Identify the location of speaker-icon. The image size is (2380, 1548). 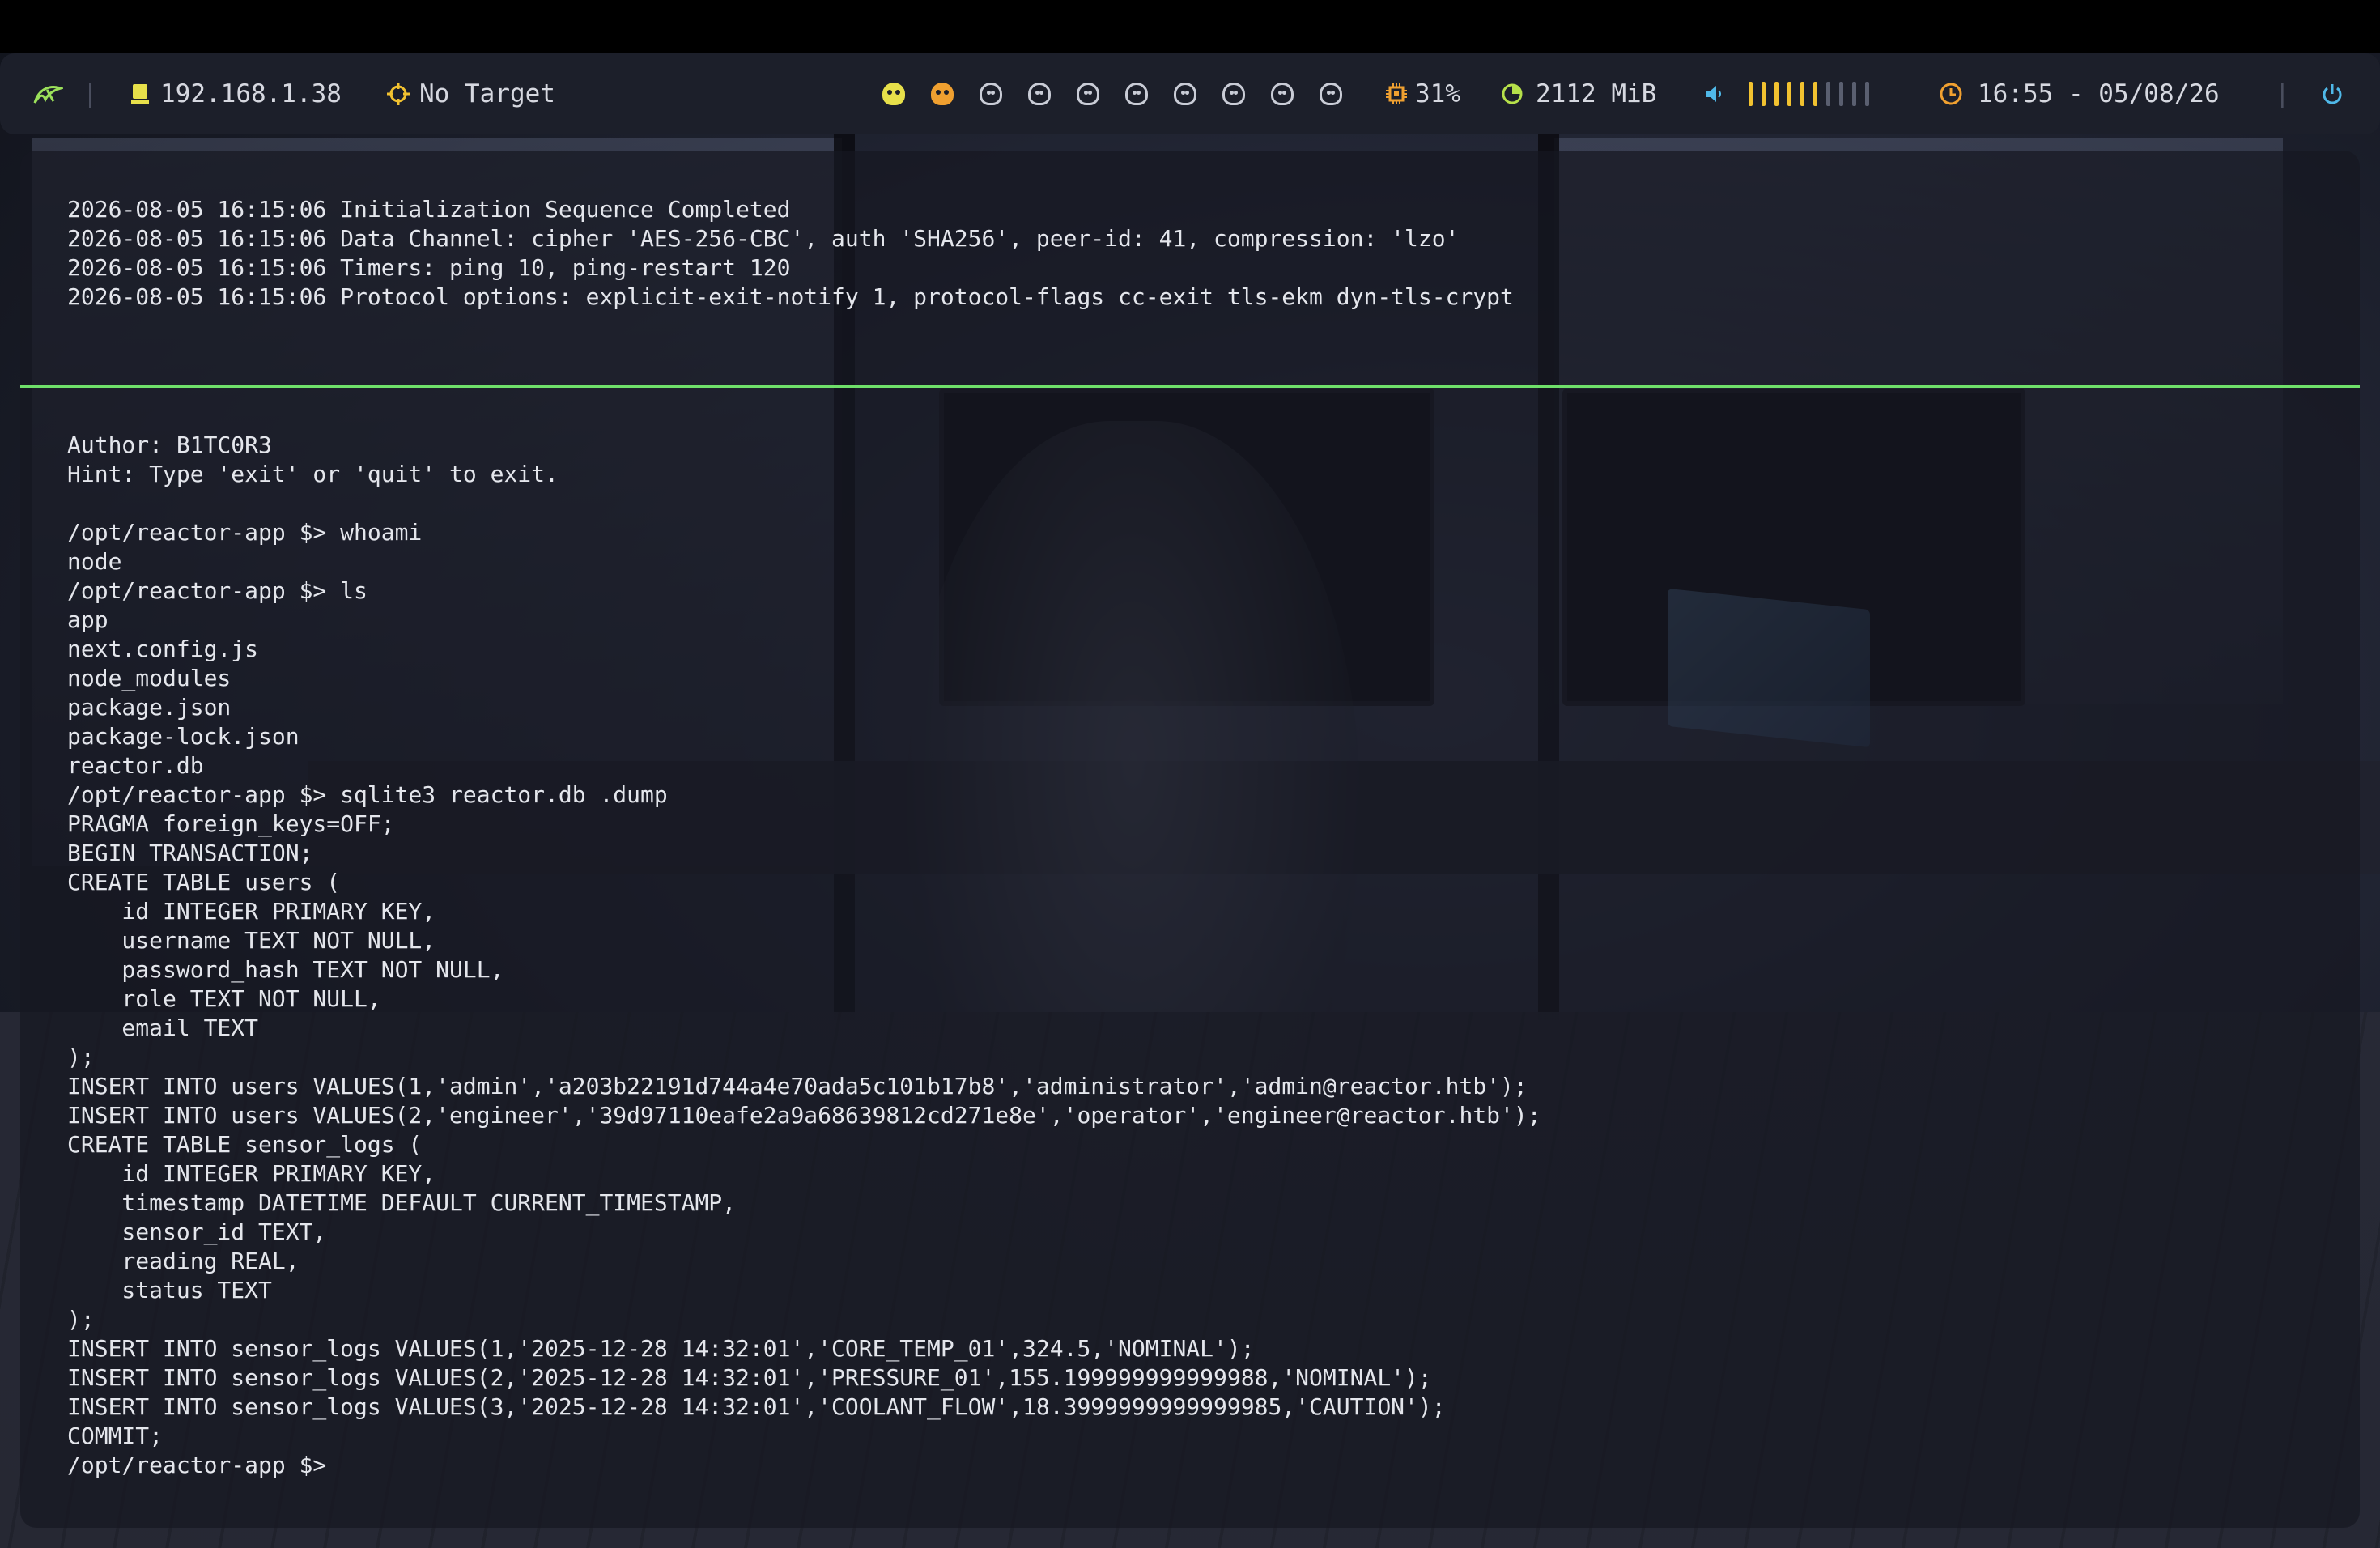
(1714, 94).